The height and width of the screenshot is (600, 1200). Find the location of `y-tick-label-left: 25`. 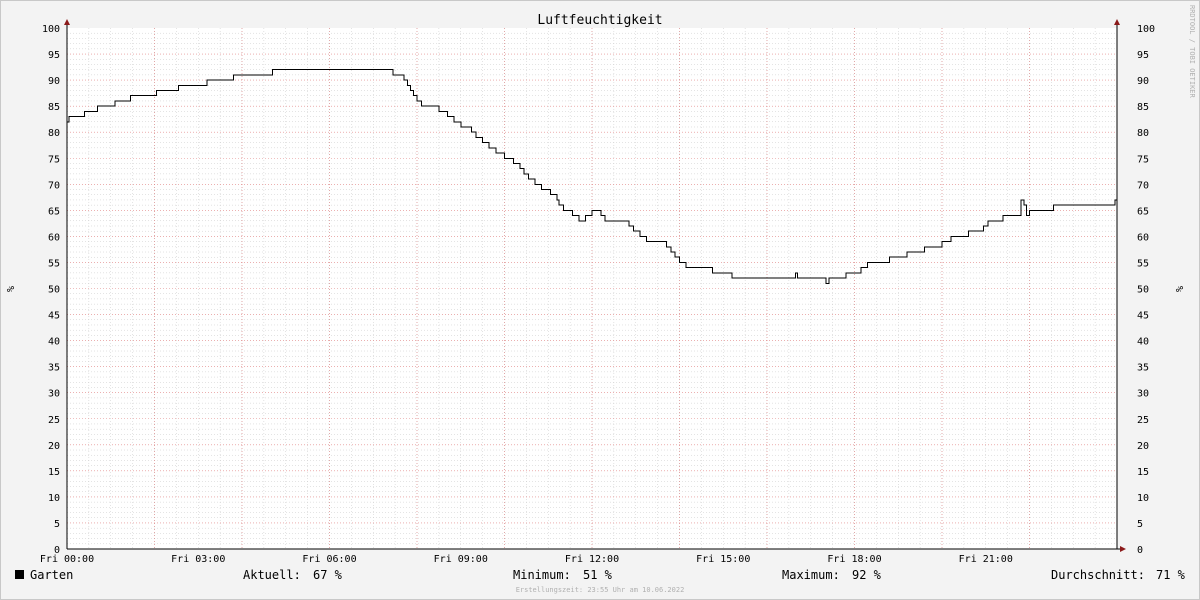

y-tick-label-left: 25 is located at coordinates (54, 420).